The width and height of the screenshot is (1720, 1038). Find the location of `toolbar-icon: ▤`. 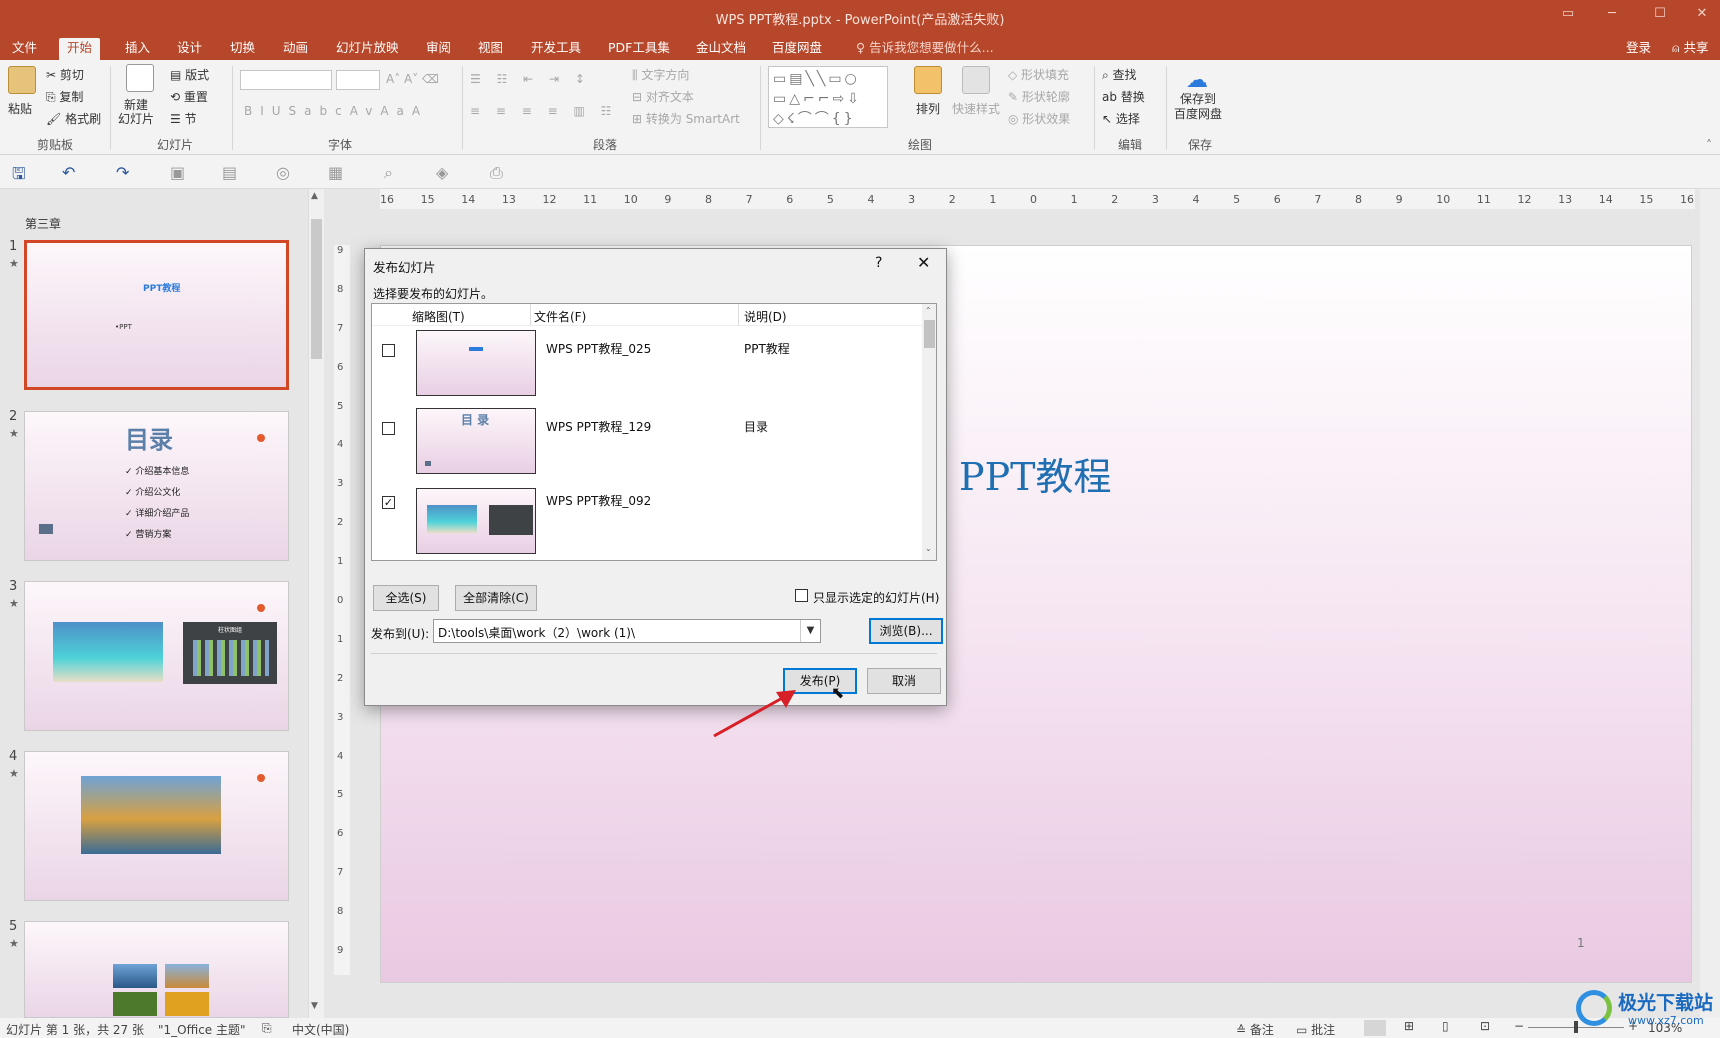

toolbar-icon: ▤ is located at coordinates (229, 172).